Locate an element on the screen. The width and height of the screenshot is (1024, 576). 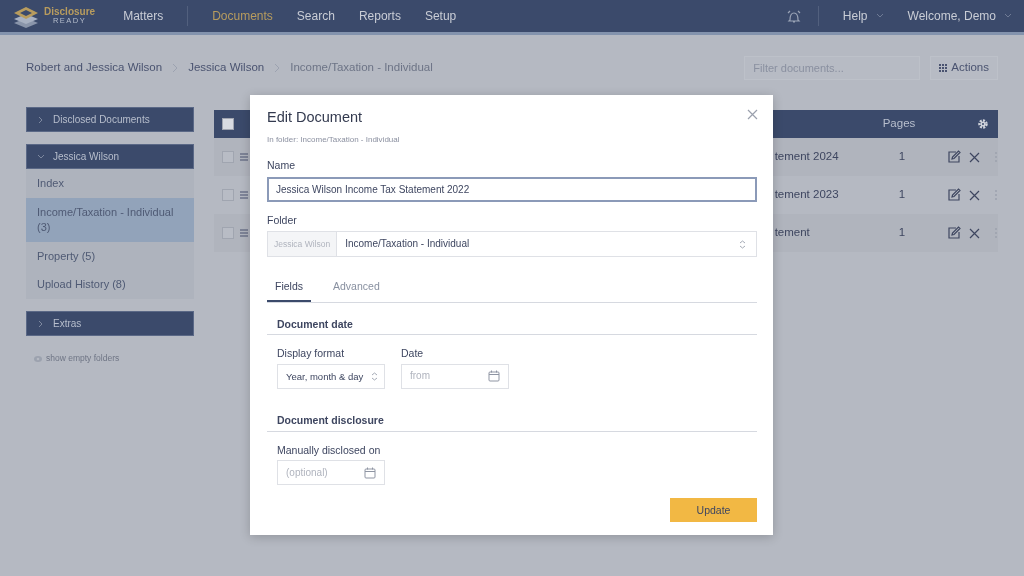
breadcrumb-item: Income/Taxation - Individual is located at coordinates (361, 68).